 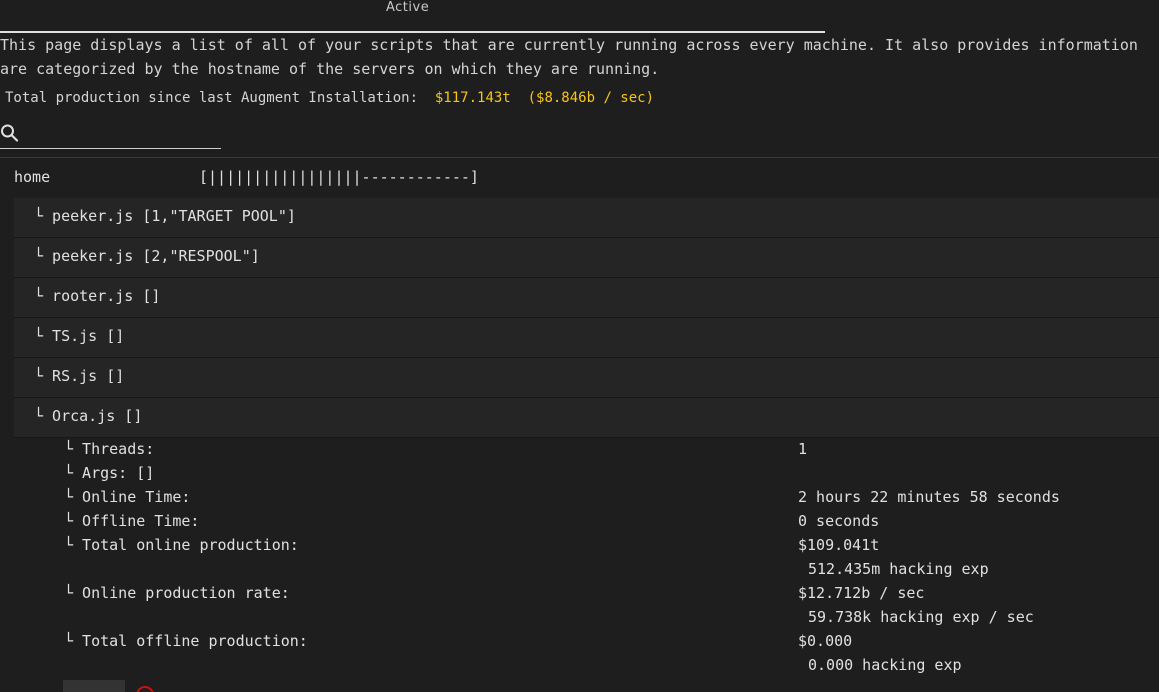 What do you see at coordinates (407, 7) in the screenshot?
I see `tab-active: Active` at bounding box center [407, 7].